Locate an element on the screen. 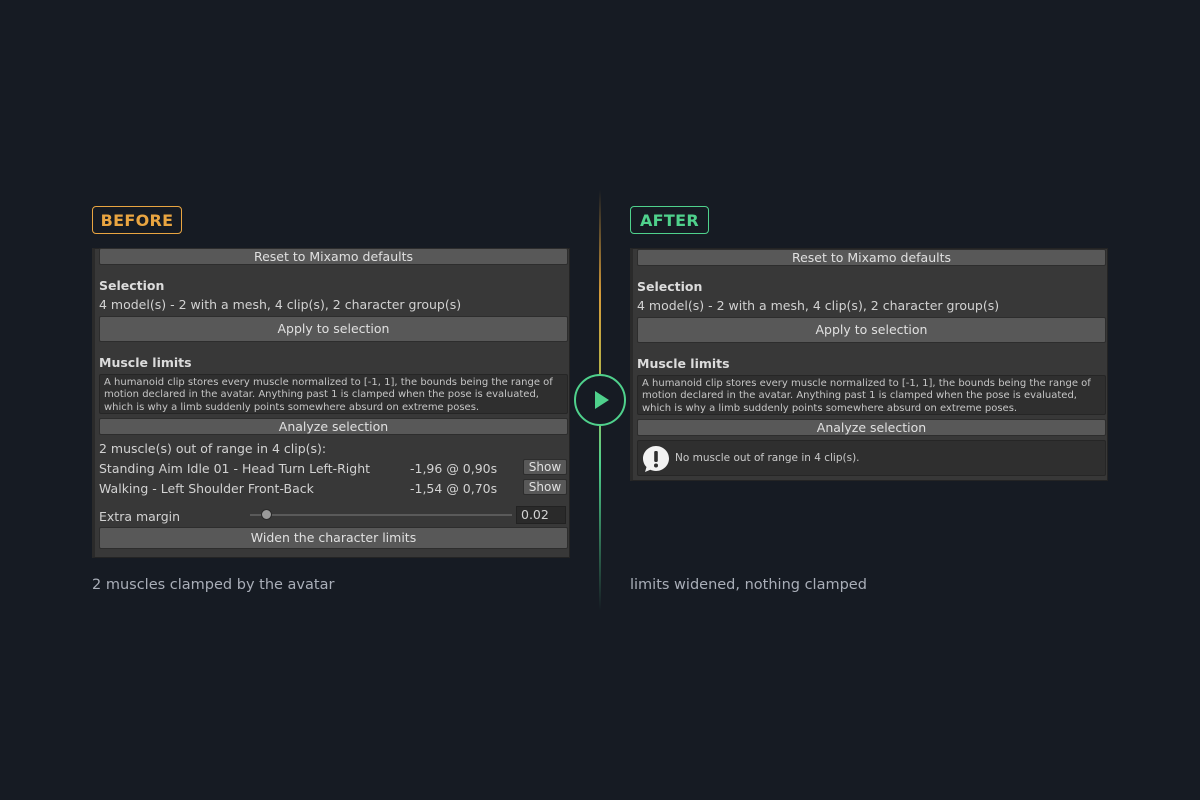 This screenshot has width=1200, height=800. extra-margin-label: Extra margin is located at coordinates (140, 516).